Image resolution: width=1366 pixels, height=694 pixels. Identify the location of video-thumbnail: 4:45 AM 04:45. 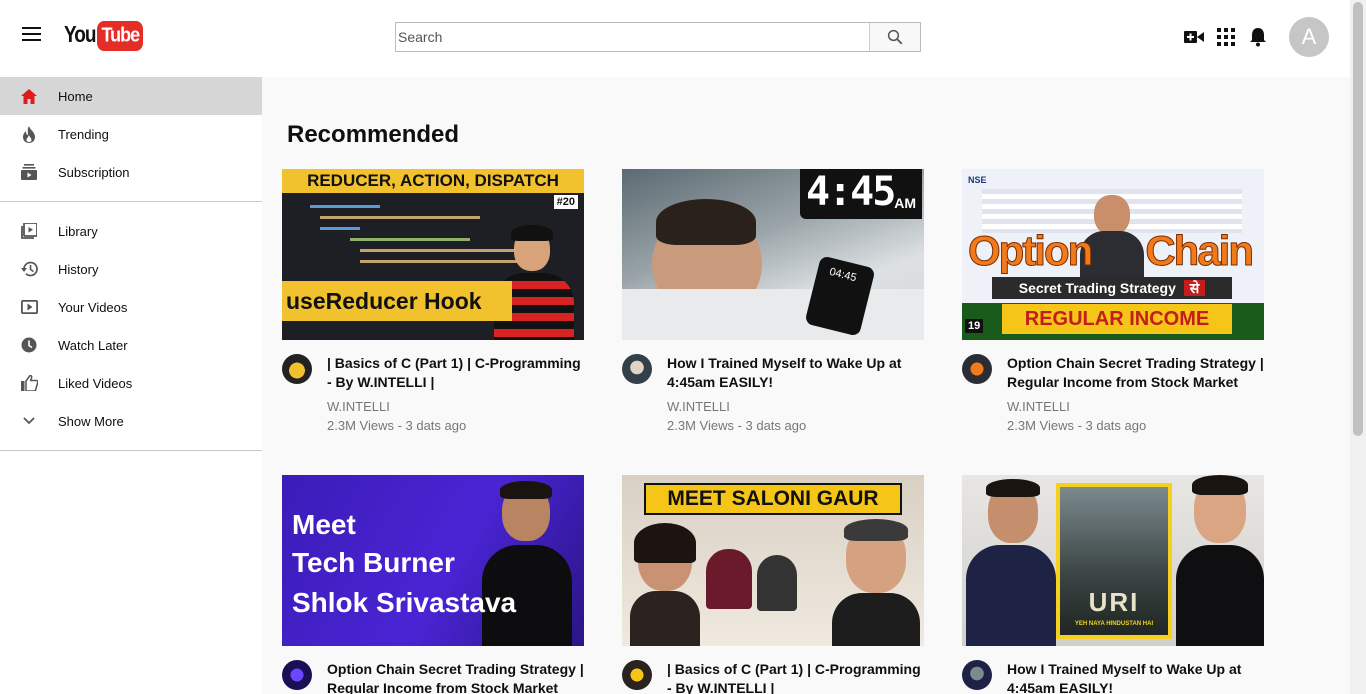
(773, 254).